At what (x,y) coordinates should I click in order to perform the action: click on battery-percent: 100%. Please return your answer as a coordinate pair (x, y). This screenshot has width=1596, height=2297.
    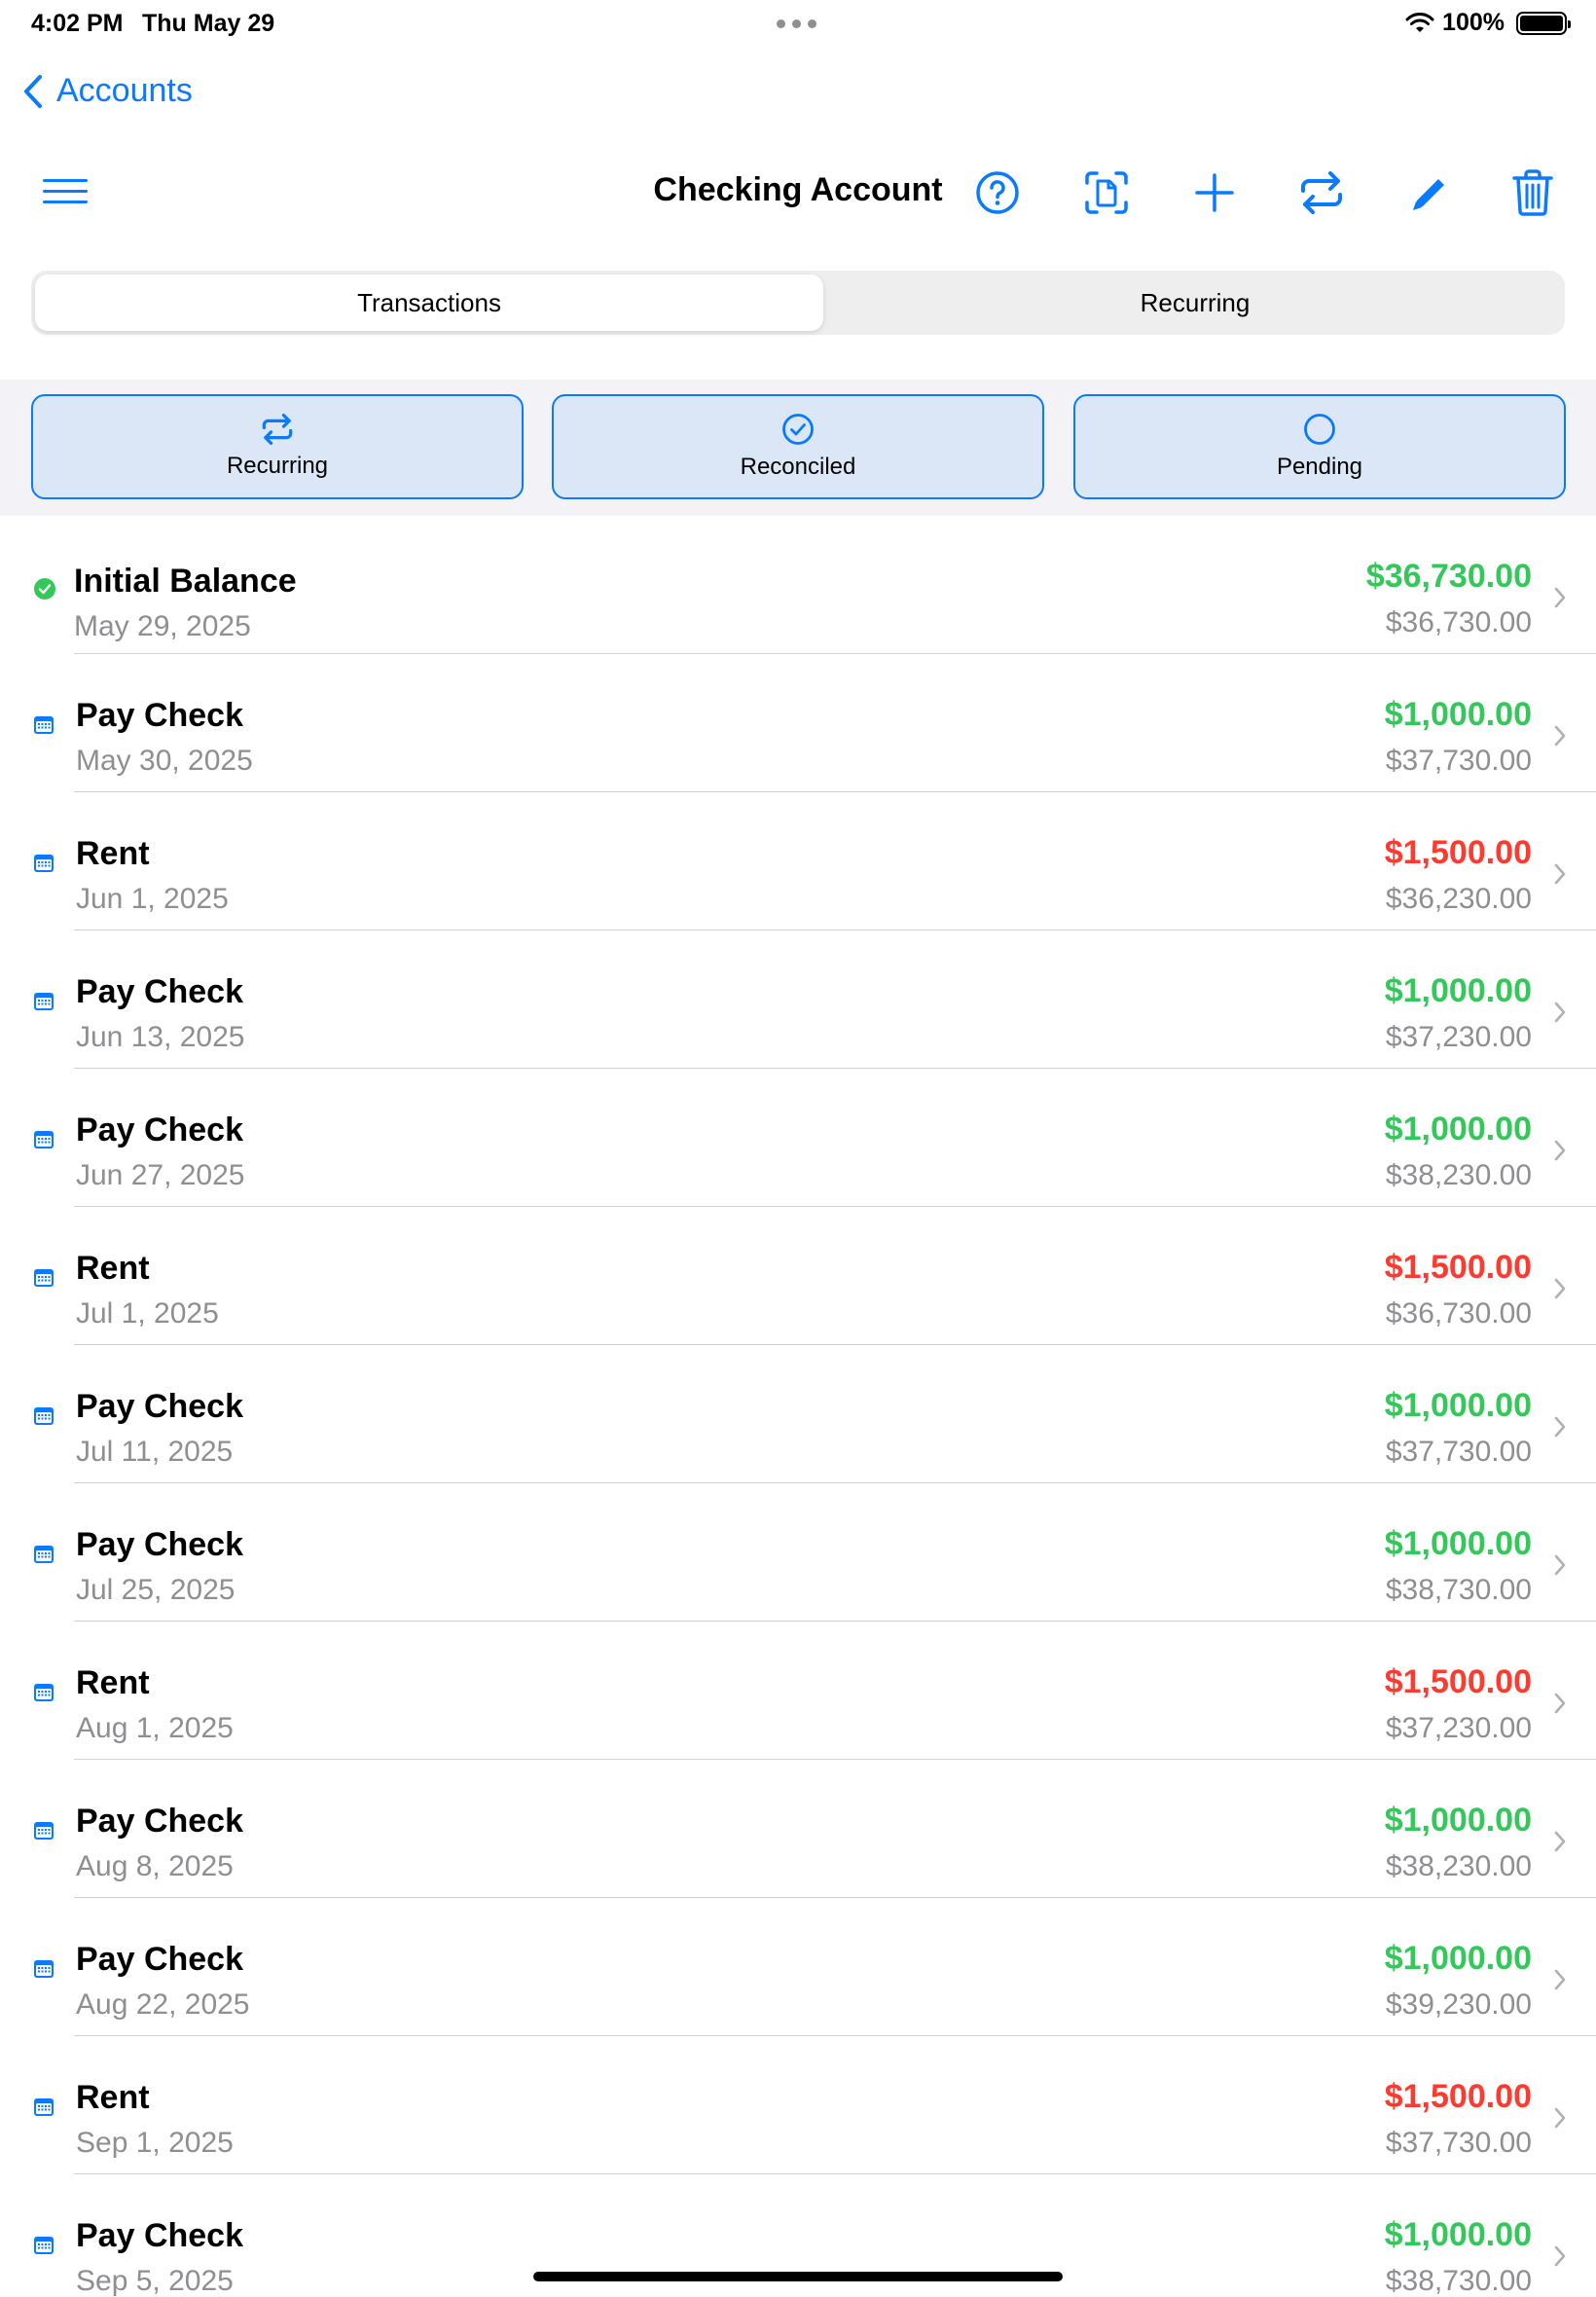
    Looking at the image, I should click on (1473, 22).